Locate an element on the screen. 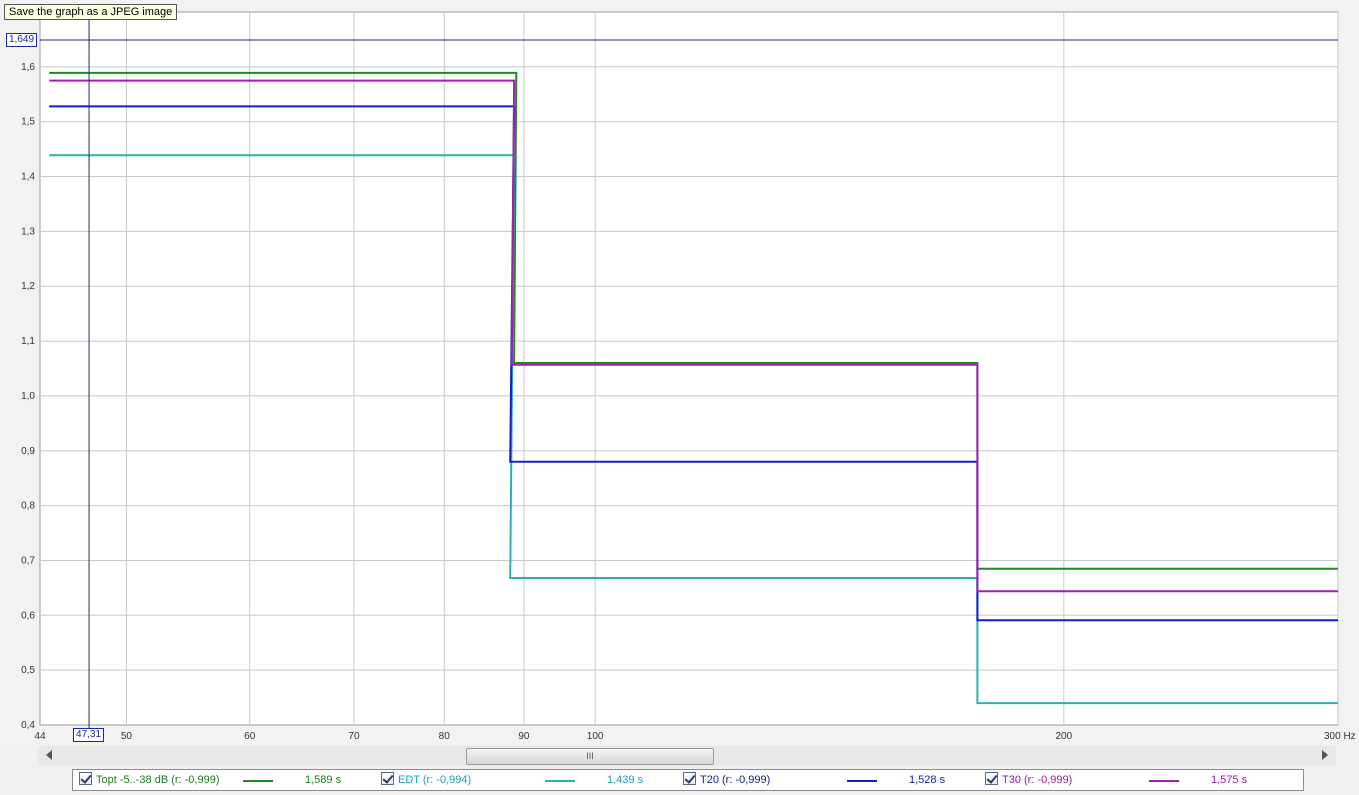 Image resolution: width=1359 pixels, height=795 pixels. legend-swatch-t20 is located at coordinates (862, 781).